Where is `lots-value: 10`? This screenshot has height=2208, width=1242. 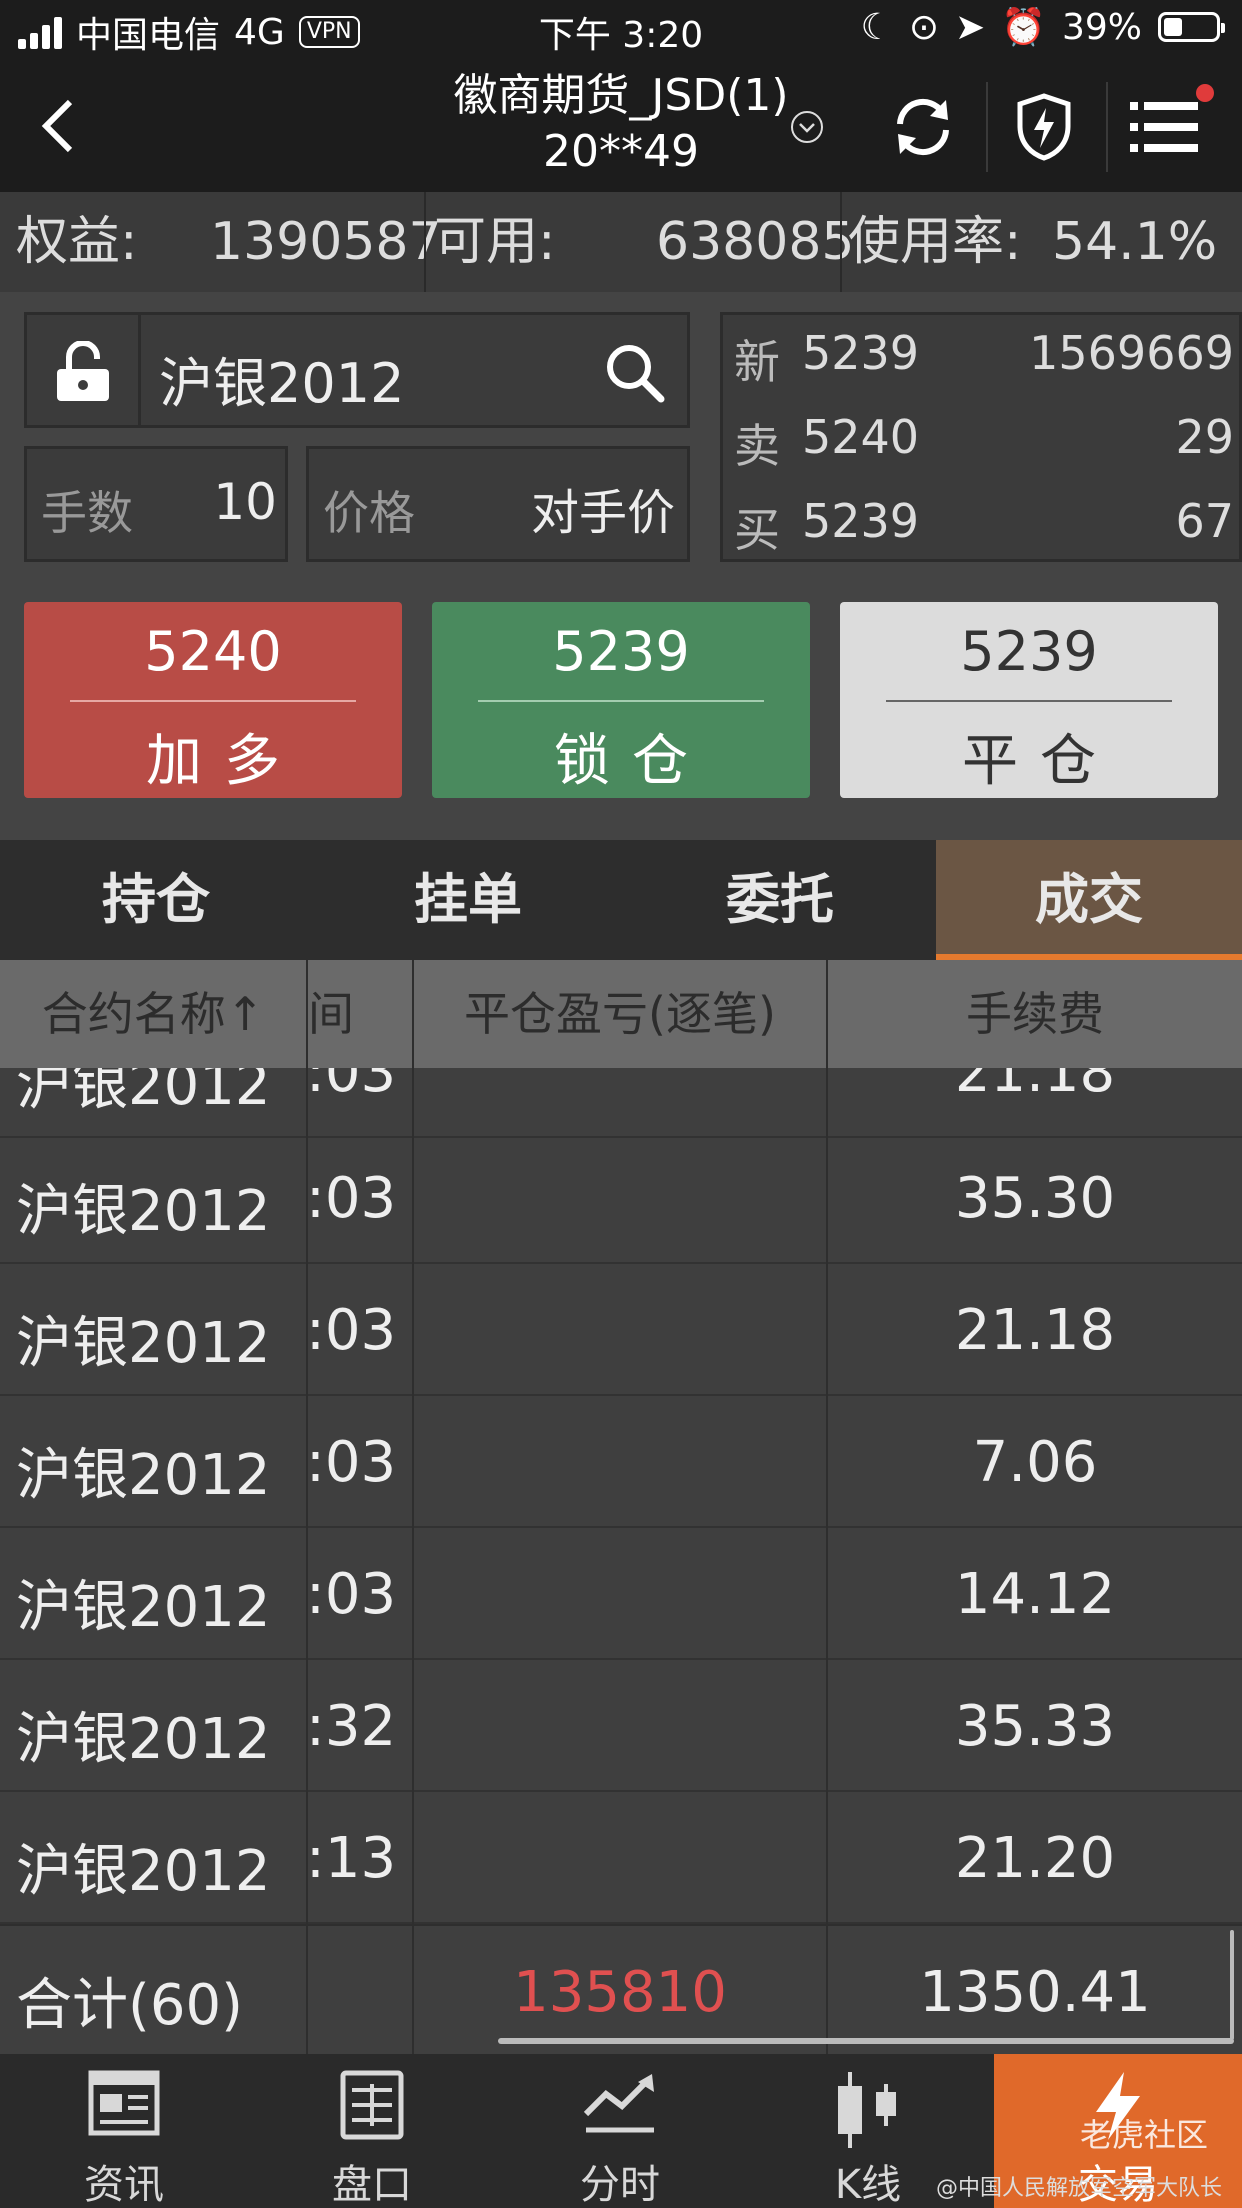 lots-value: 10 is located at coordinates (245, 502).